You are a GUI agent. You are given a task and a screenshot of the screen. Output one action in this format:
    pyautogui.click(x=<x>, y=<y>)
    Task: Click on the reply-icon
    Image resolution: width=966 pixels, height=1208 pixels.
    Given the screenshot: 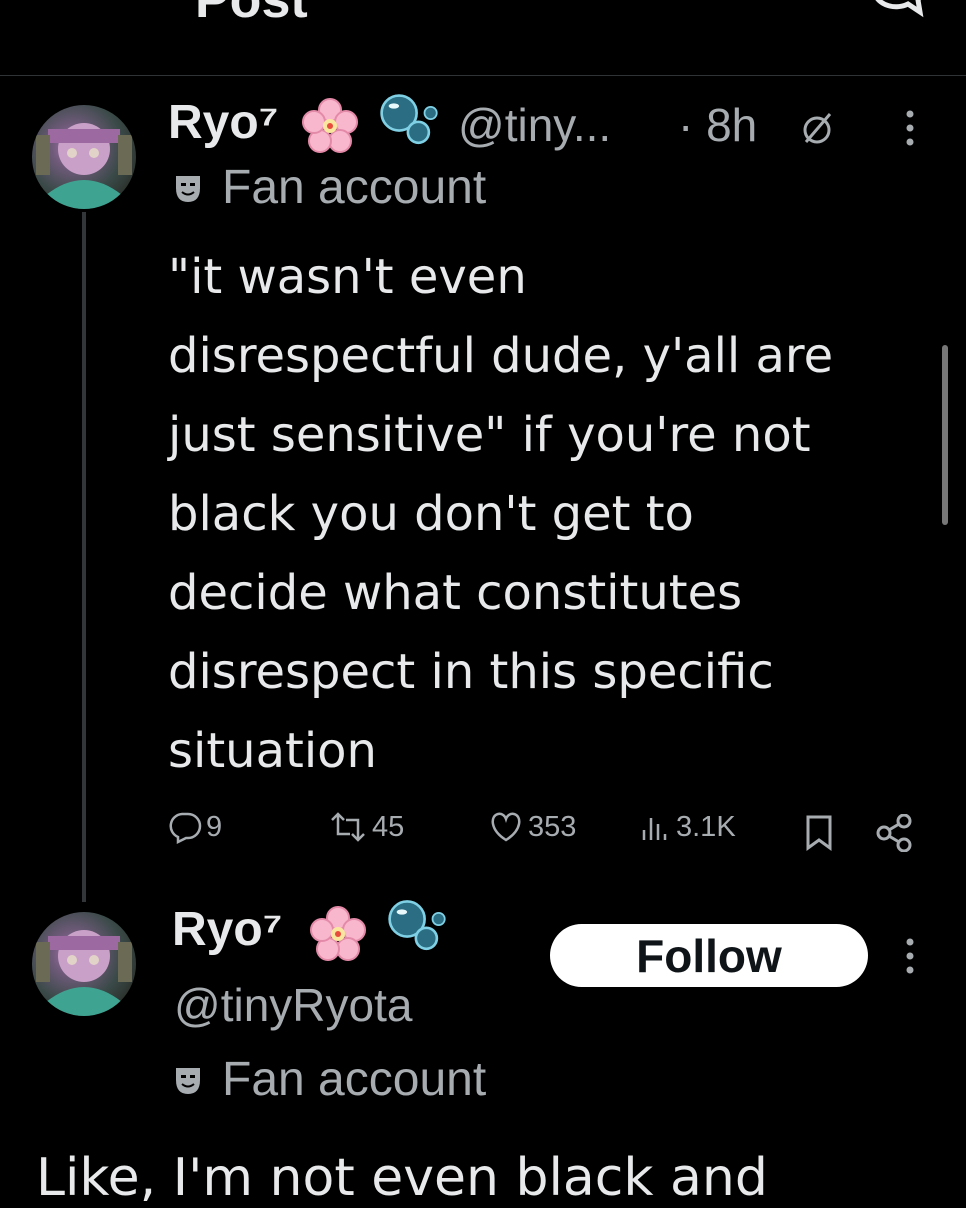 What is the action you would take?
    pyautogui.click(x=898, y=11)
    